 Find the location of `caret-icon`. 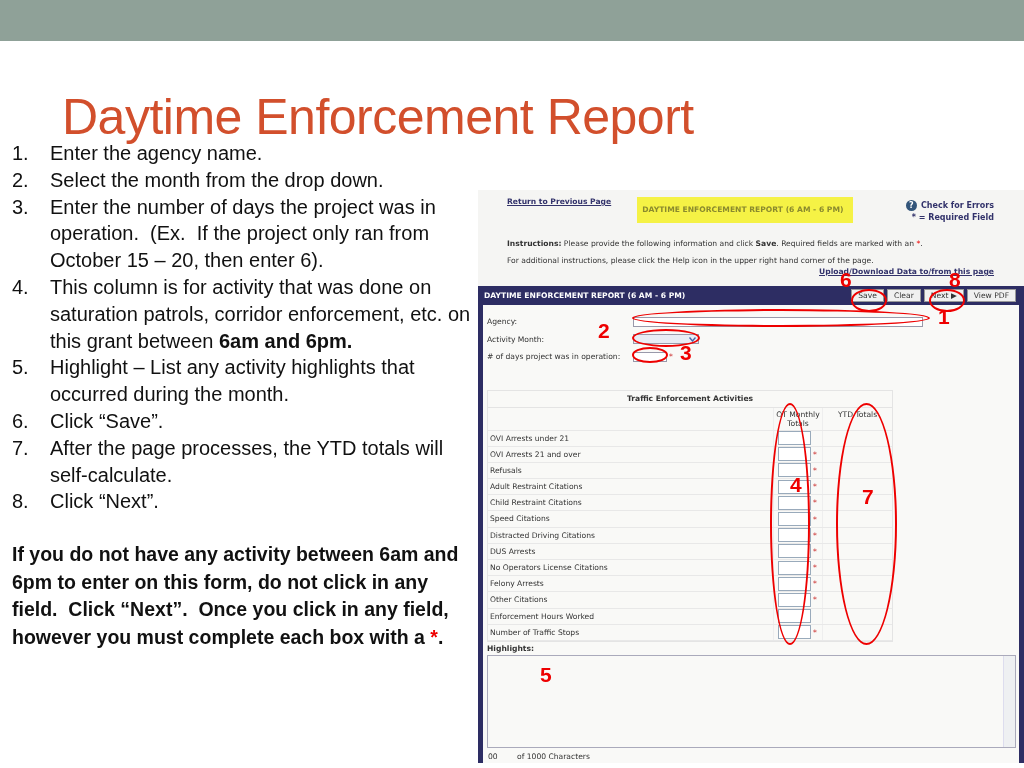

caret-icon is located at coordinates (692, 339).